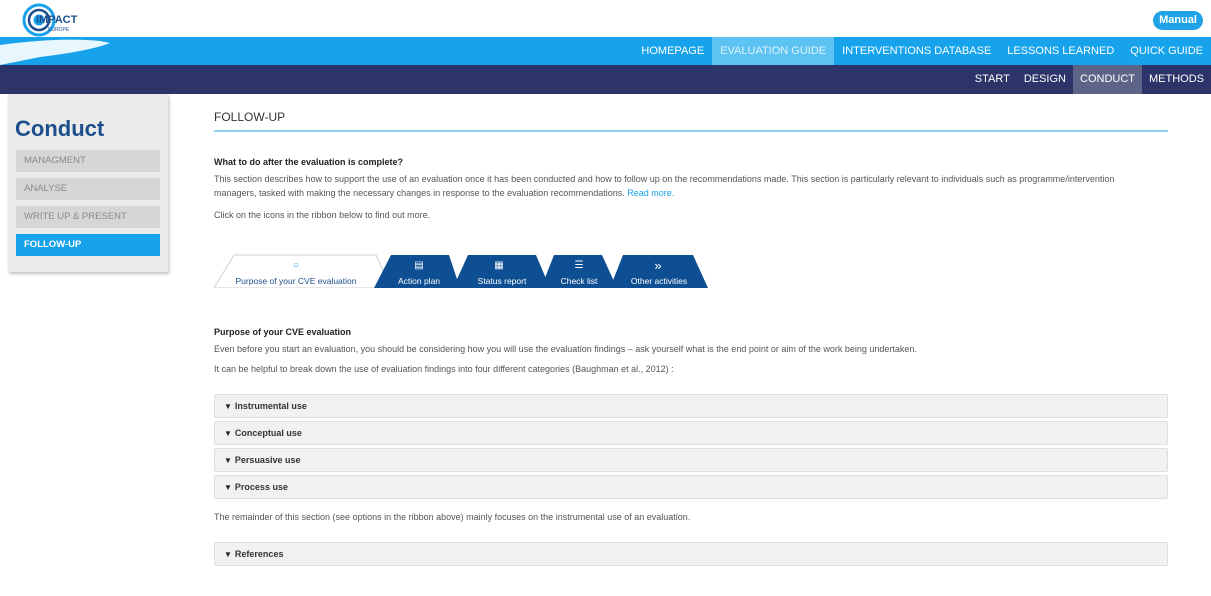 This screenshot has width=1211, height=596. I want to click on logo-subtext: EUROPE, so click(59, 30).